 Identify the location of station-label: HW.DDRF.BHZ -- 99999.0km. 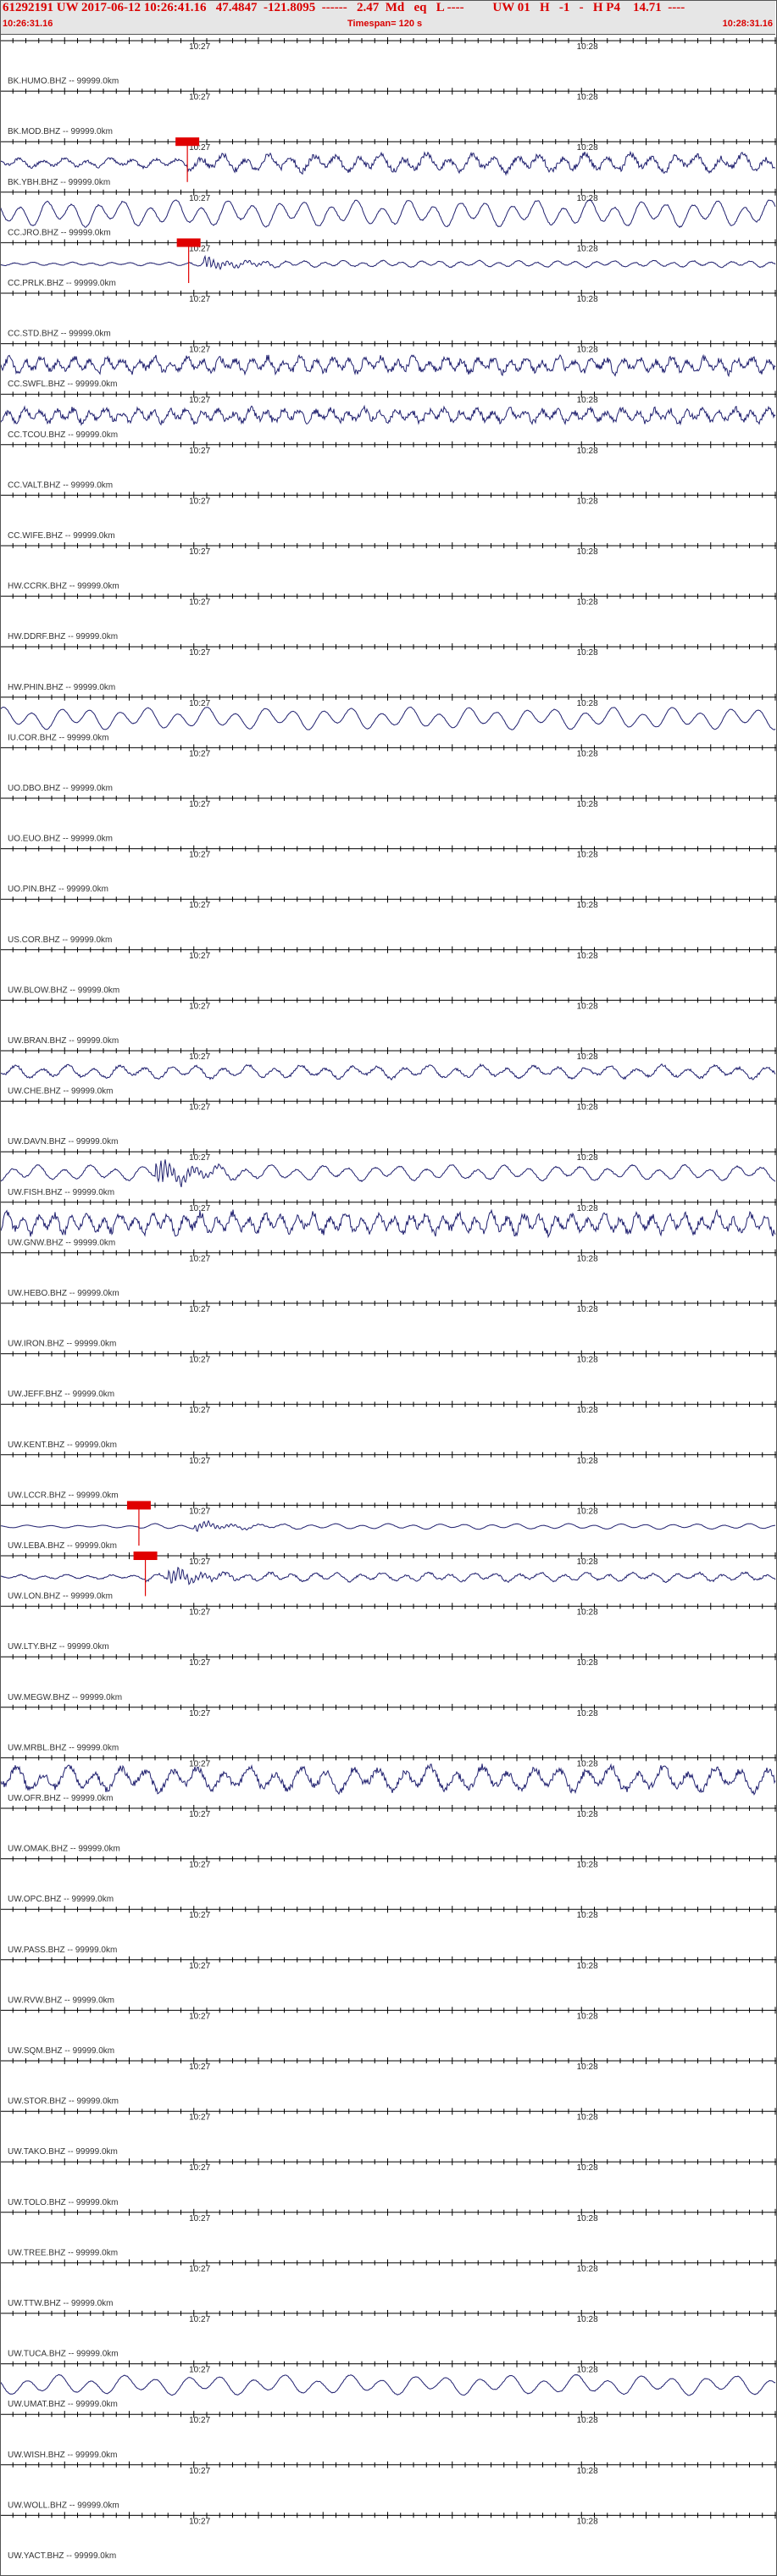
(63, 636).